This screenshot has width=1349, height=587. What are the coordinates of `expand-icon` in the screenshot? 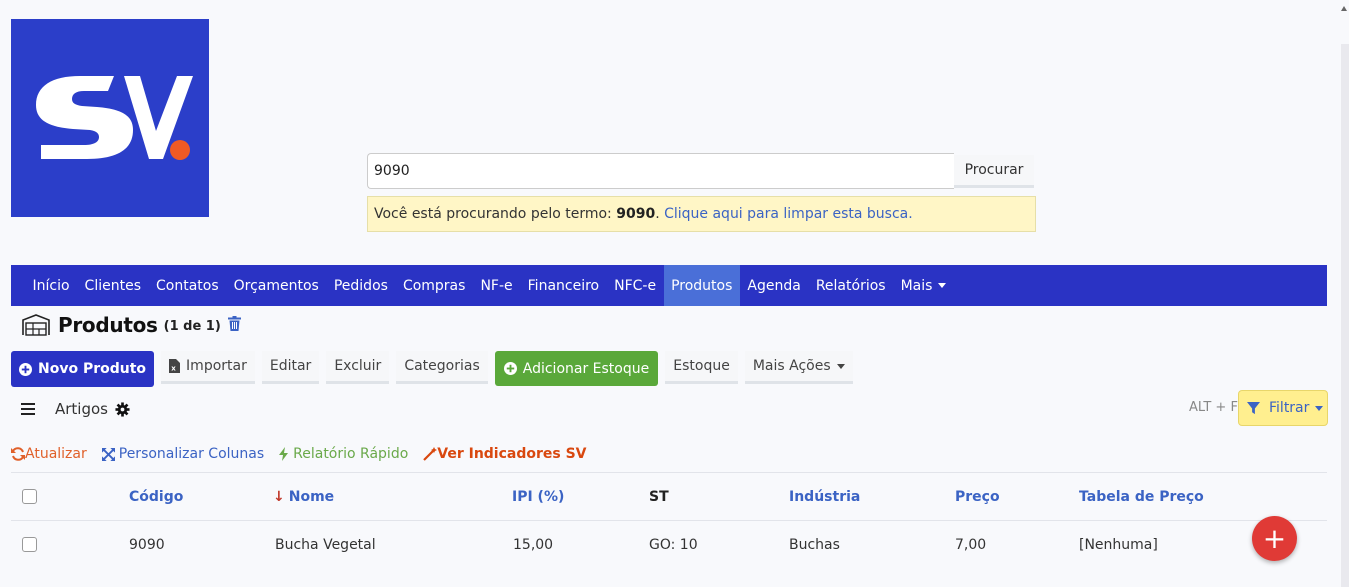 It's located at (108, 454).